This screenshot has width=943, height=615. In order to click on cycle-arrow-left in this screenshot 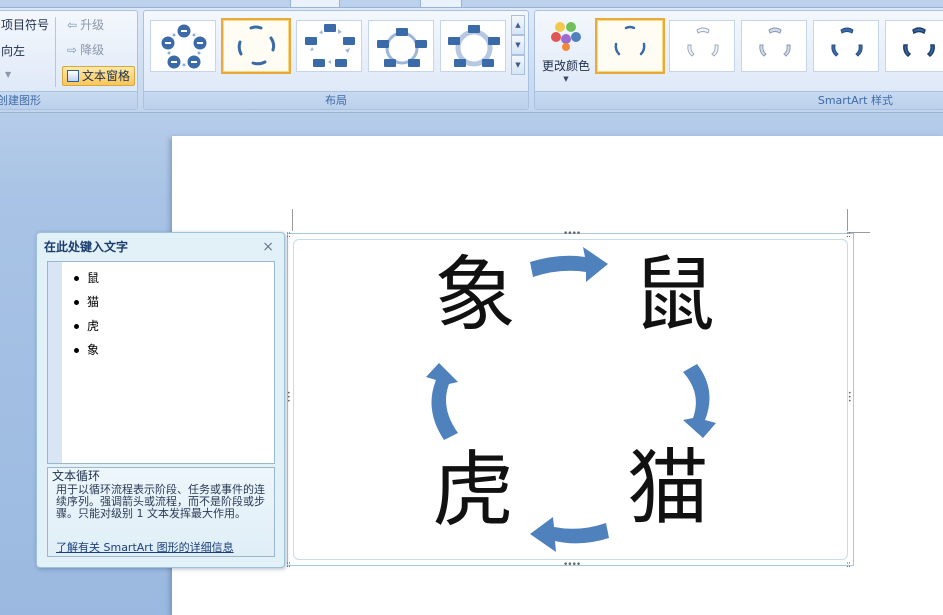, I will do `click(442, 401)`.